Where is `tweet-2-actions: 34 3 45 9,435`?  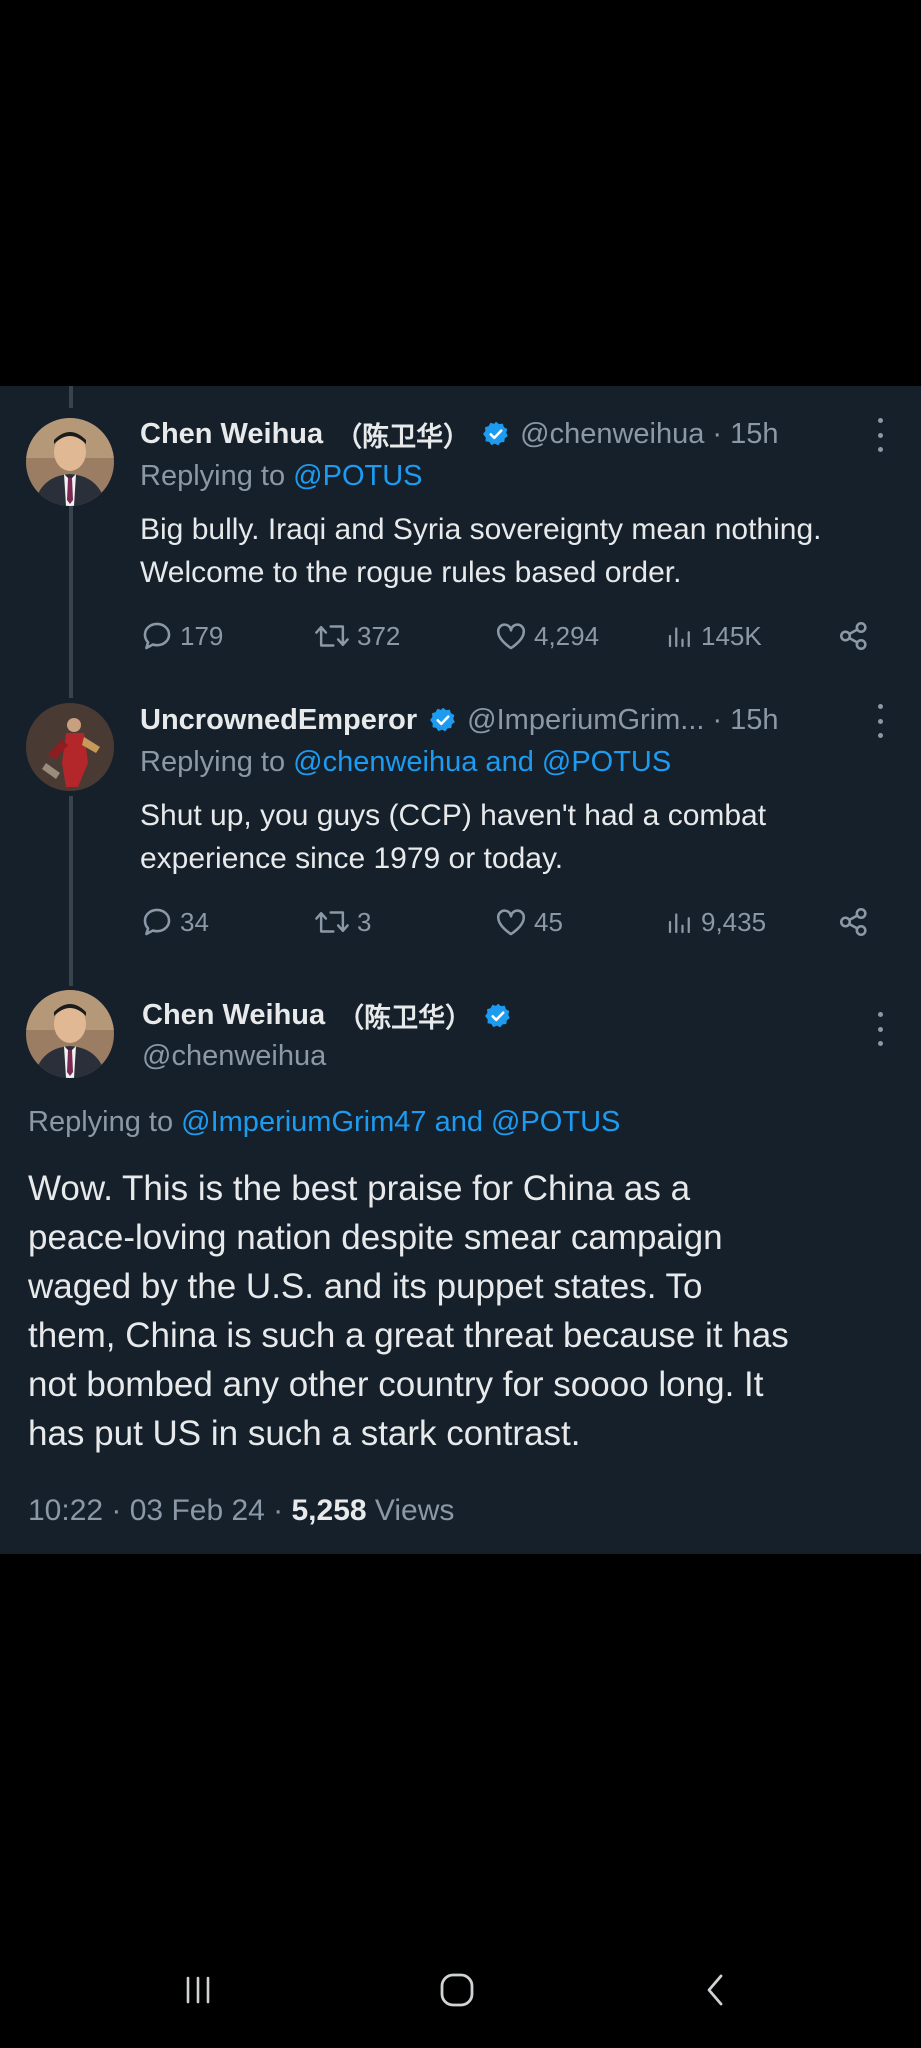 tweet-2-actions: 34 3 45 9,435 is located at coordinates (510, 922).